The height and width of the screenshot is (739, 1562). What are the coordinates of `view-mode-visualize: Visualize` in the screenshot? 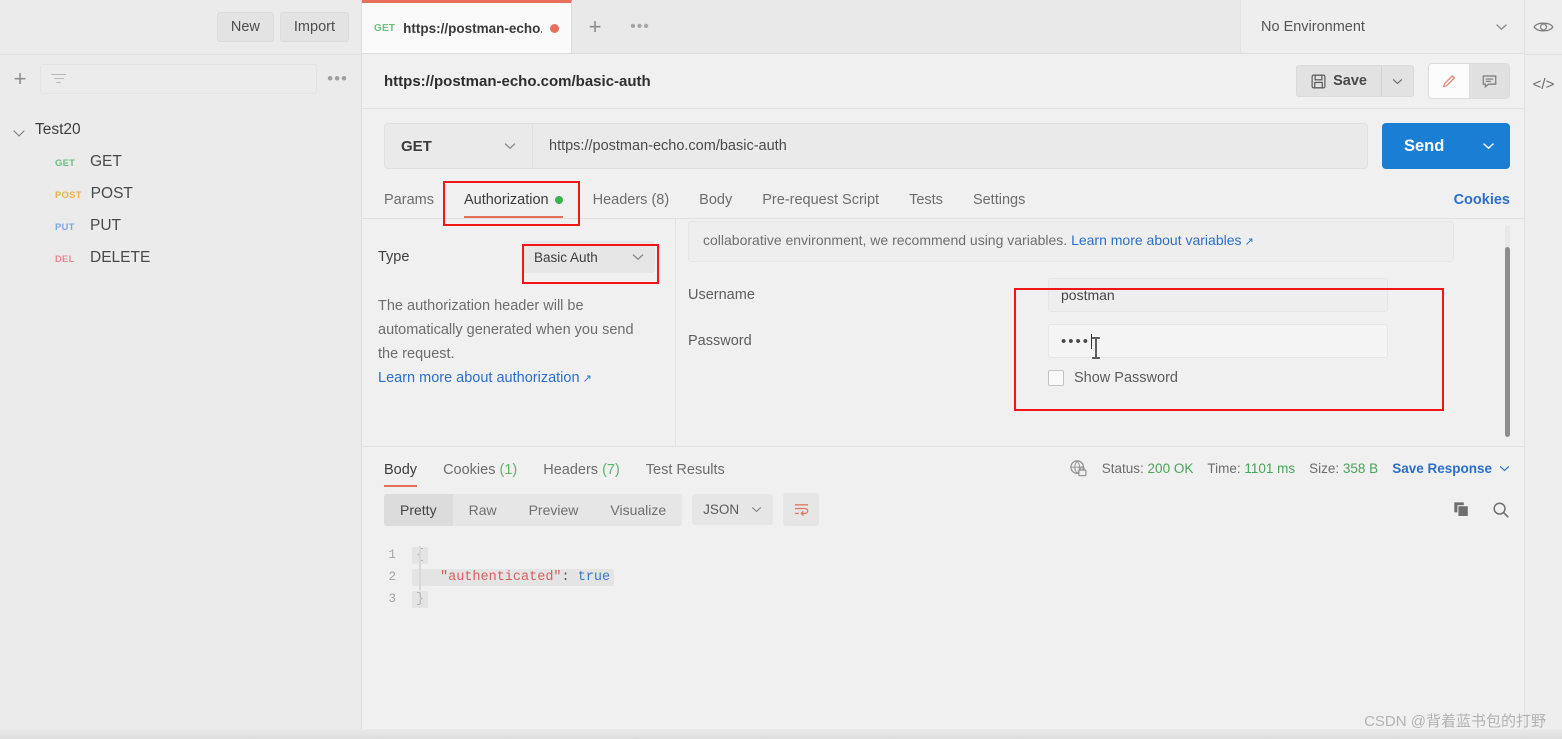 It's located at (638, 510).